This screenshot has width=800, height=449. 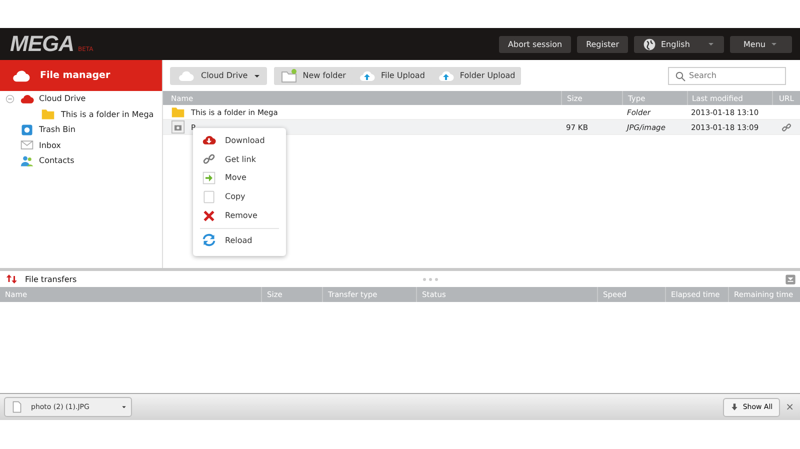 I want to click on menu-item: Copy, so click(x=239, y=196).